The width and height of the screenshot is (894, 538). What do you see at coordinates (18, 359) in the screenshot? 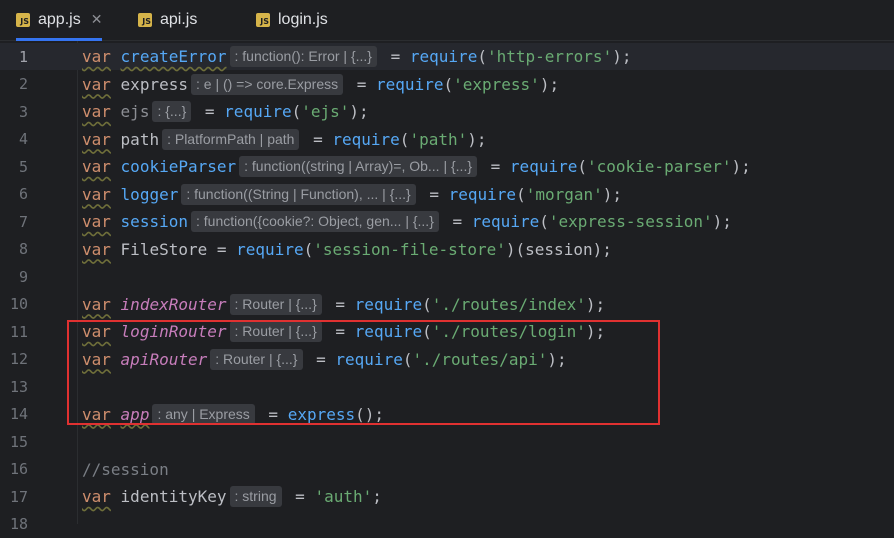
I see `line-number: 12` at bounding box center [18, 359].